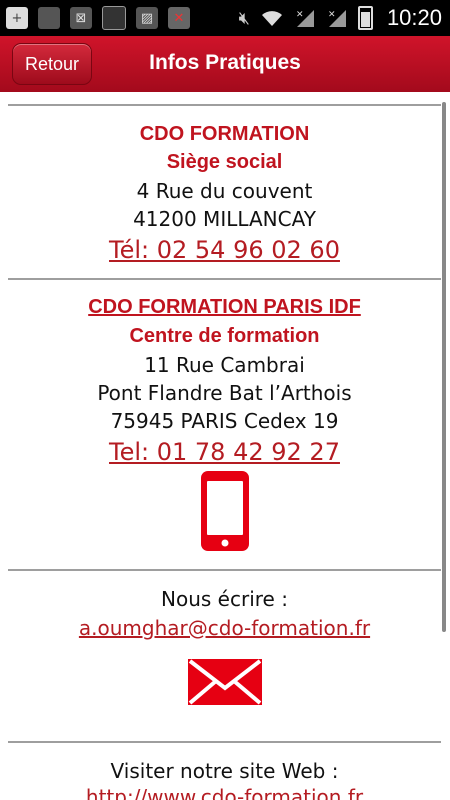 This screenshot has height=800, width=450. I want to click on add-icon: +, so click(17, 18).